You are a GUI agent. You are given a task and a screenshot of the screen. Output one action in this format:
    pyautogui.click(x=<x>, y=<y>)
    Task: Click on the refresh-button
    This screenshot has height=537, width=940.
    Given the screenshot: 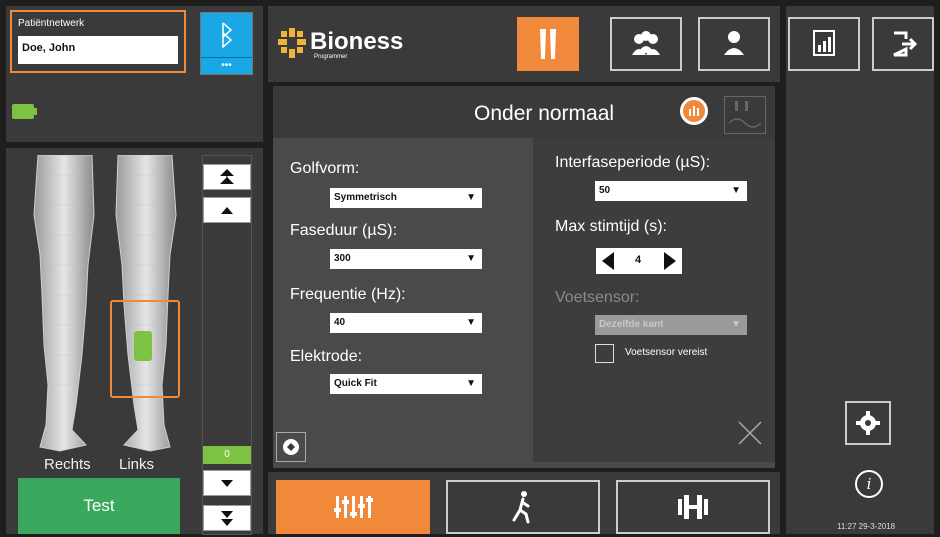 What is the action you would take?
    pyautogui.click(x=291, y=447)
    